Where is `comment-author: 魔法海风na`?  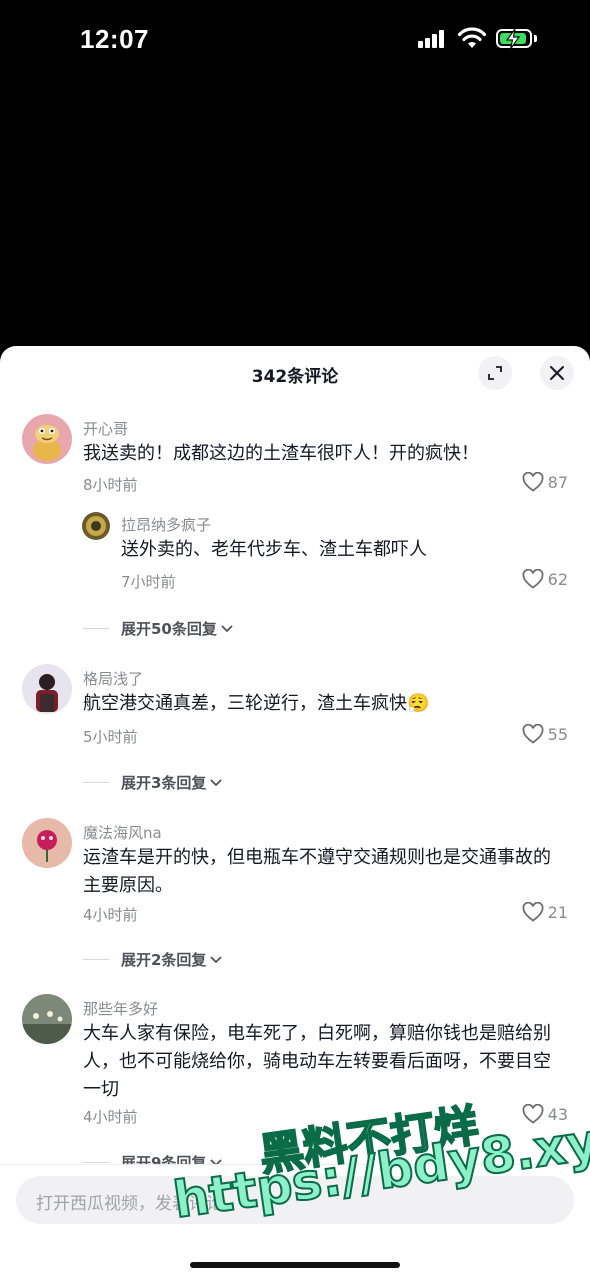
comment-author: 魔法海风na is located at coordinates (122, 832).